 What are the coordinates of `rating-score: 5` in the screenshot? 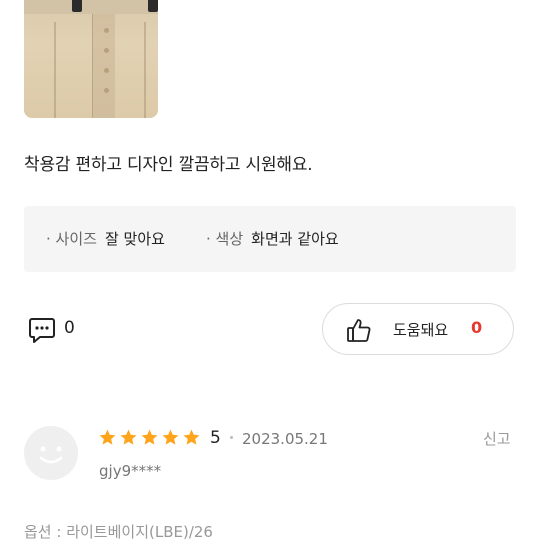 It's located at (215, 438).